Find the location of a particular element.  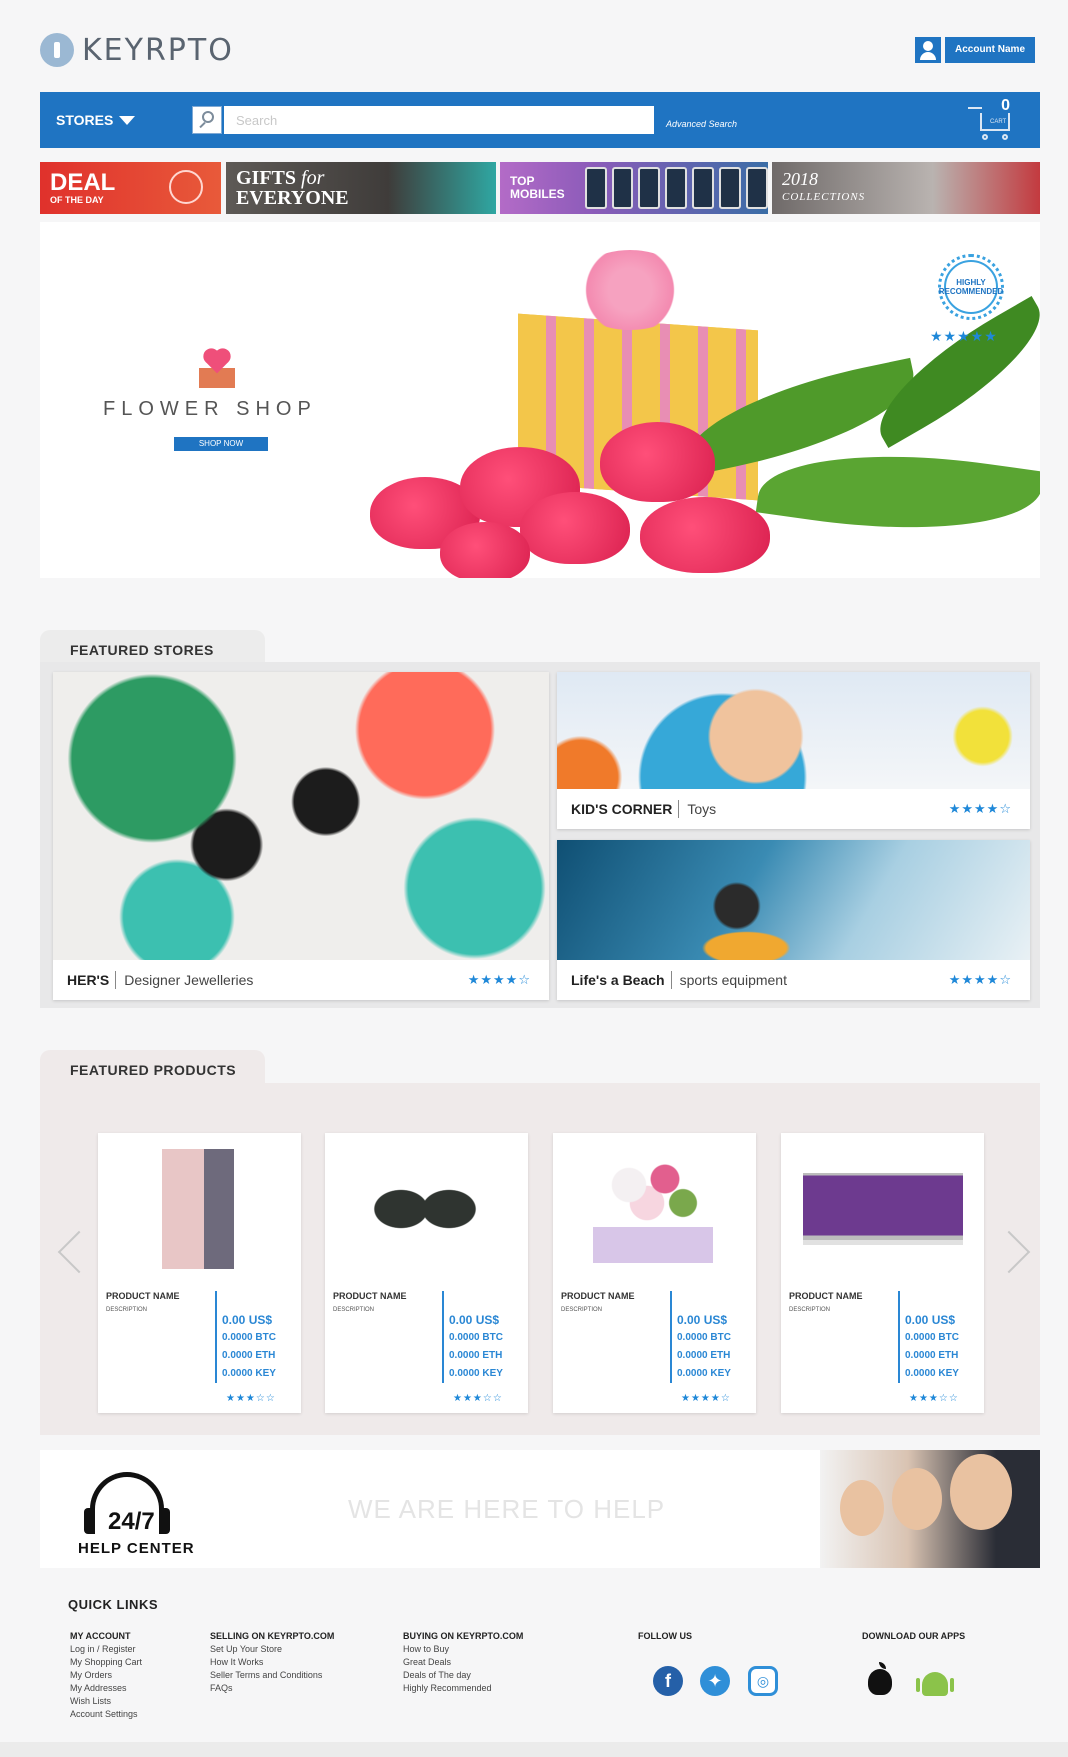

help-hours: 24/7 is located at coordinates (131, 1521).